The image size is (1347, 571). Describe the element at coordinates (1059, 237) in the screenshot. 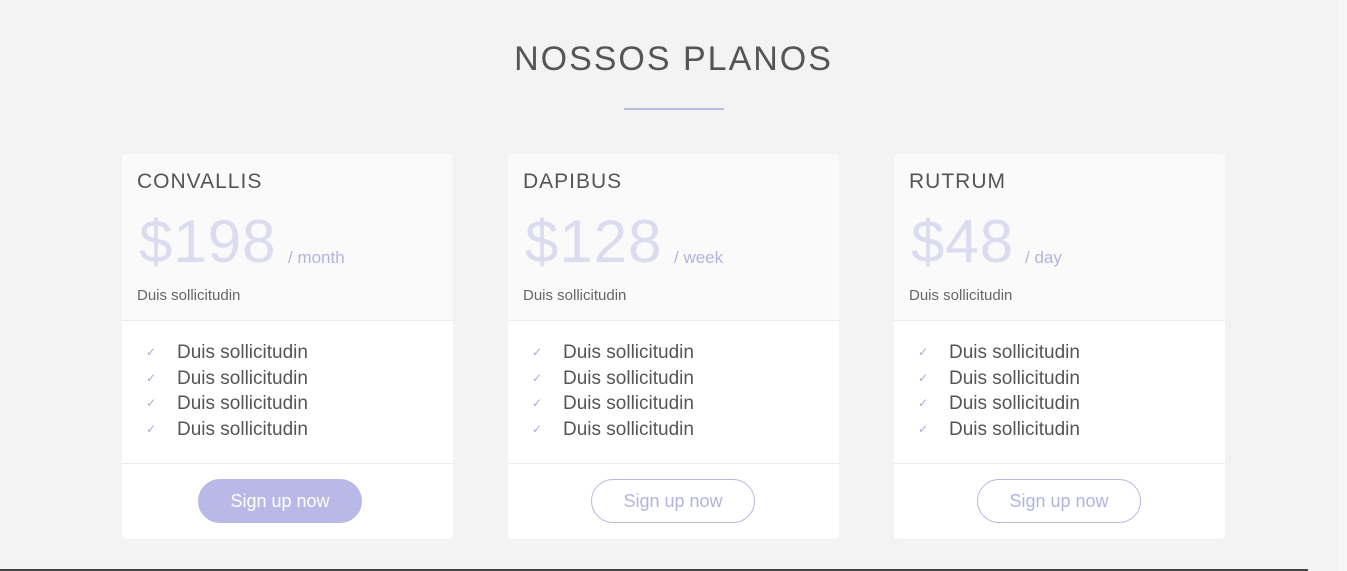

I see `card-header: RUTRUM $48 / day Duis sollicitudin` at that location.